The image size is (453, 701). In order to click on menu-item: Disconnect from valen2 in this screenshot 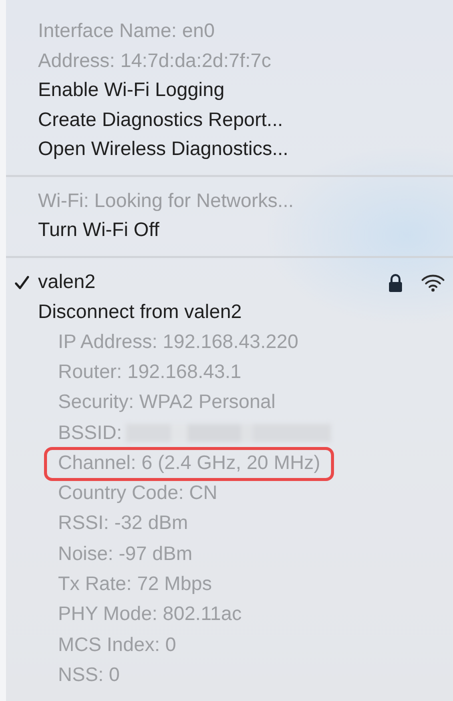, I will do `click(229, 312)`.